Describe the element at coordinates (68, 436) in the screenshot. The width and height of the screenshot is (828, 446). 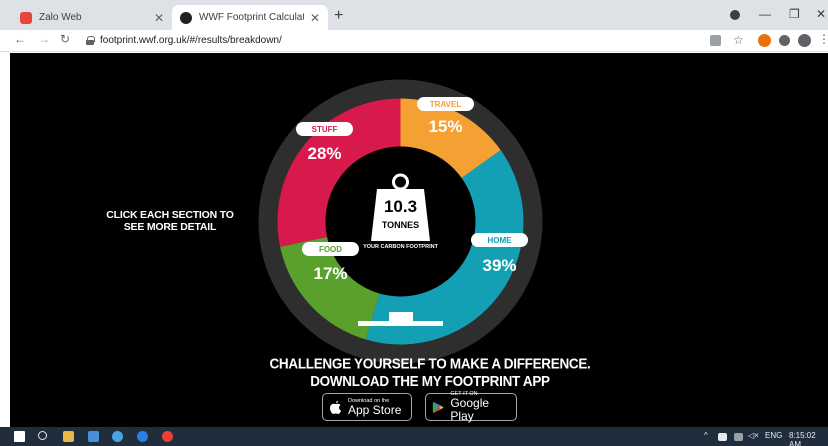
I see `file-explorer-icon` at that location.